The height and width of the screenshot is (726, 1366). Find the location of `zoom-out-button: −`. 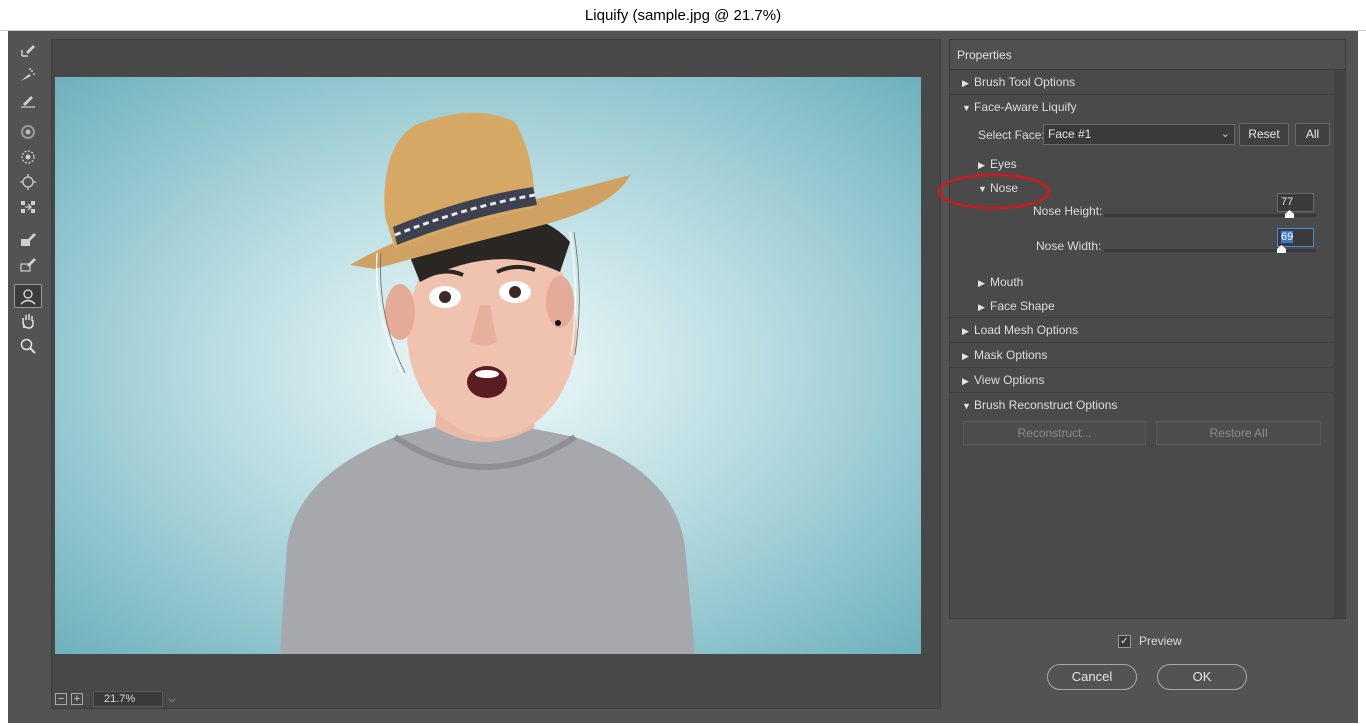

zoom-out-button: − is located at coordinates (61, 699).